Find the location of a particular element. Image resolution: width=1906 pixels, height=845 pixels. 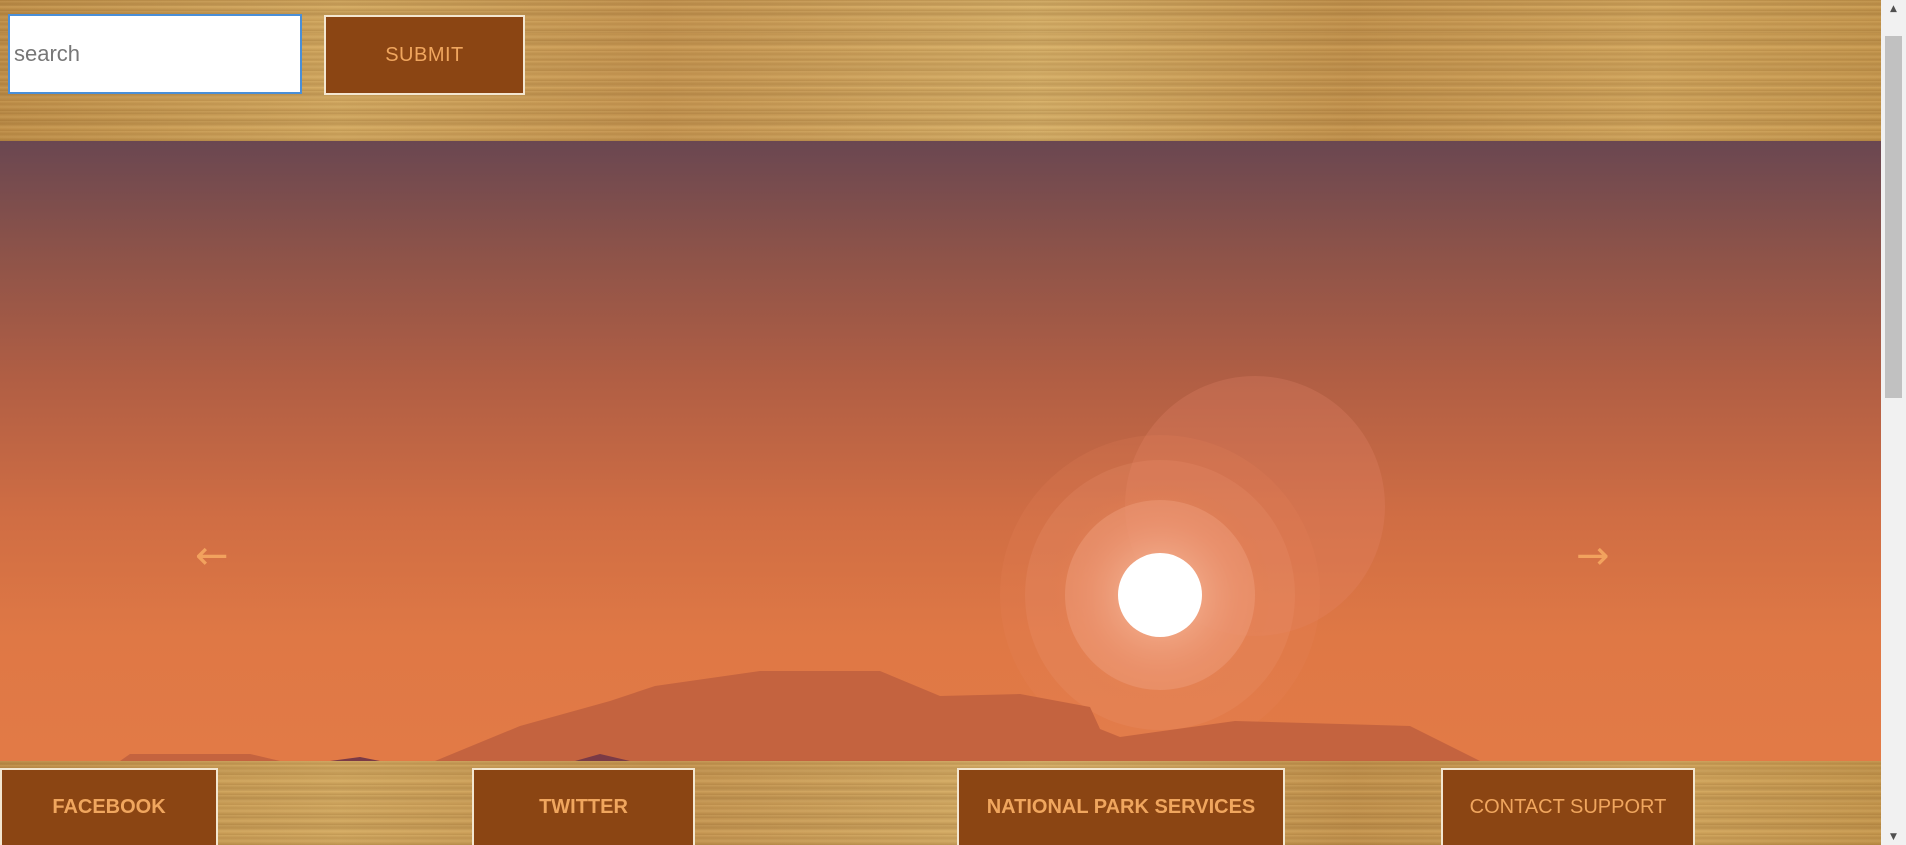

facebook-link: FACEBOOK is located at coordinates (109, 806).